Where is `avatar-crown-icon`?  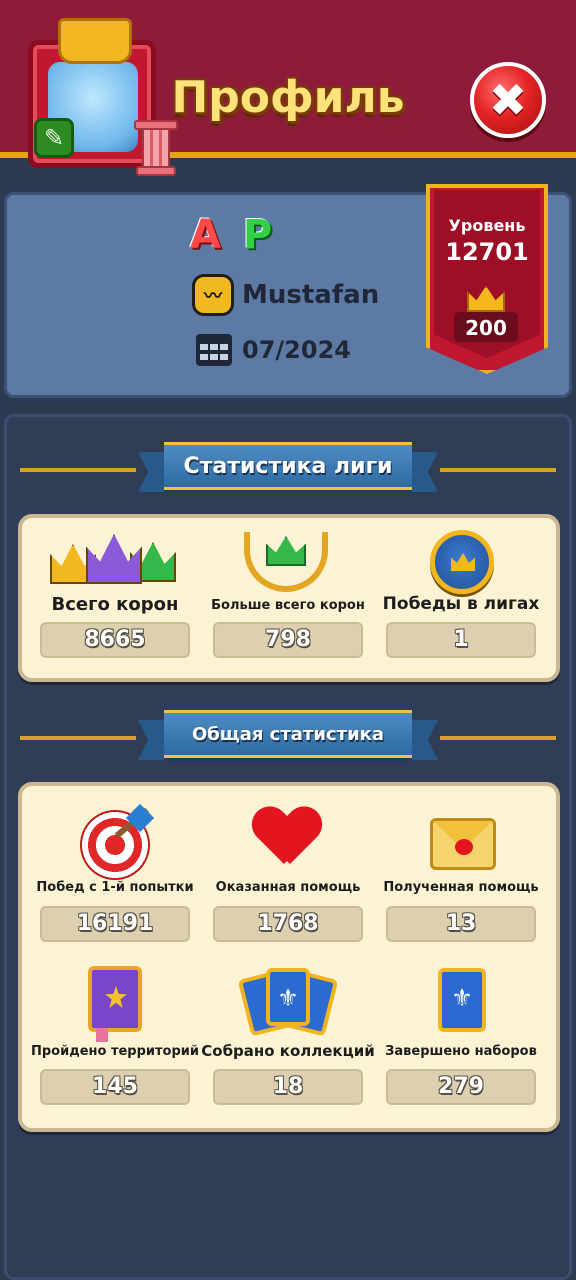 avatar-crown-icon is located at coordinates (95, 41).